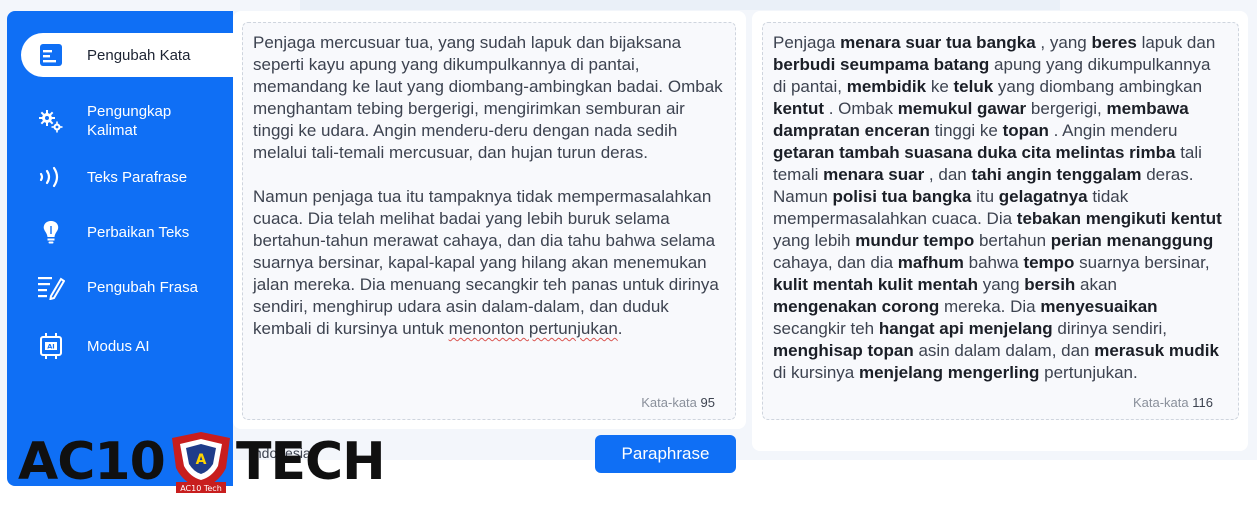 Image resolution: width=1257 pixels, height=506 pixels. I want to click on input-word-counter: Kata-kata 95, so click(678, 402).